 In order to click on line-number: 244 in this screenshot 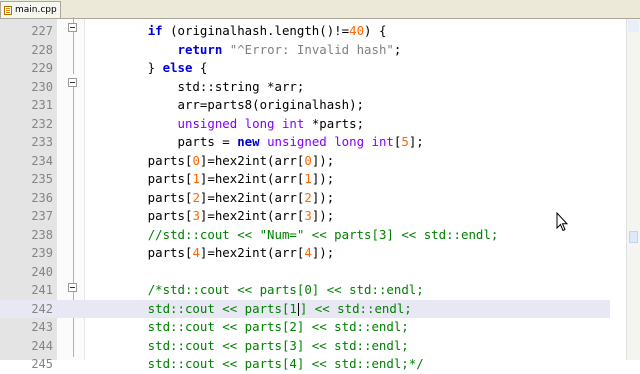, I will do `click(42, 345)`.